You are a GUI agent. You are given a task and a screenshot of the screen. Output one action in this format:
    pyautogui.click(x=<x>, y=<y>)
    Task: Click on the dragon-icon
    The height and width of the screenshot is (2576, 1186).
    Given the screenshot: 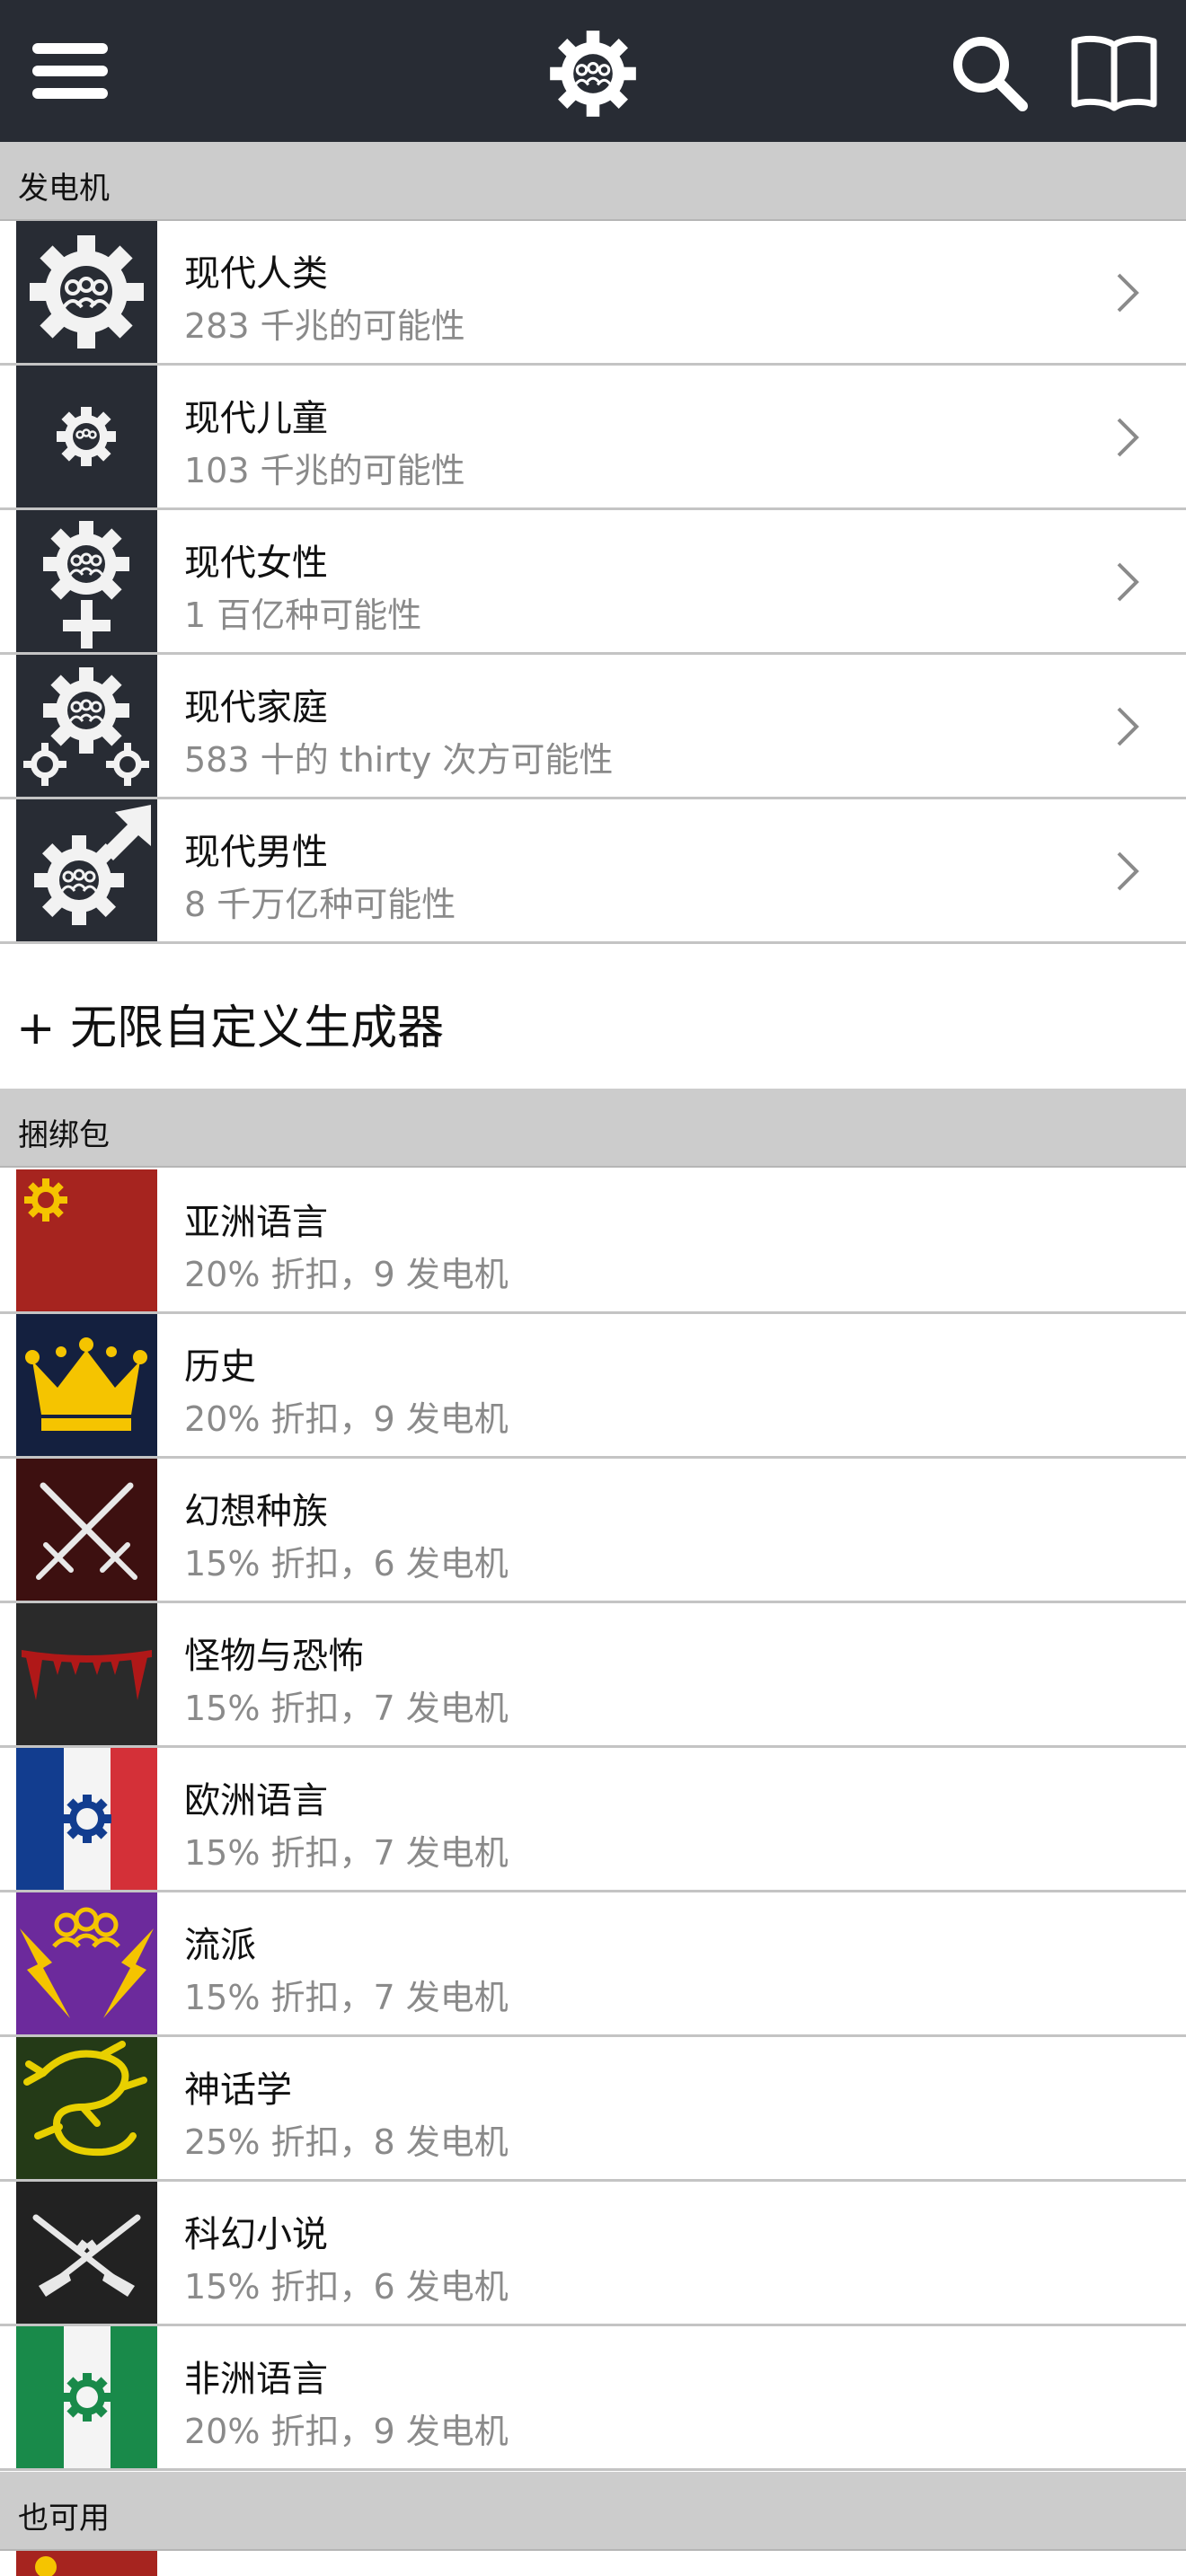 What is the action you would take?
    pyautogui.click(x=86, y=2108)
    